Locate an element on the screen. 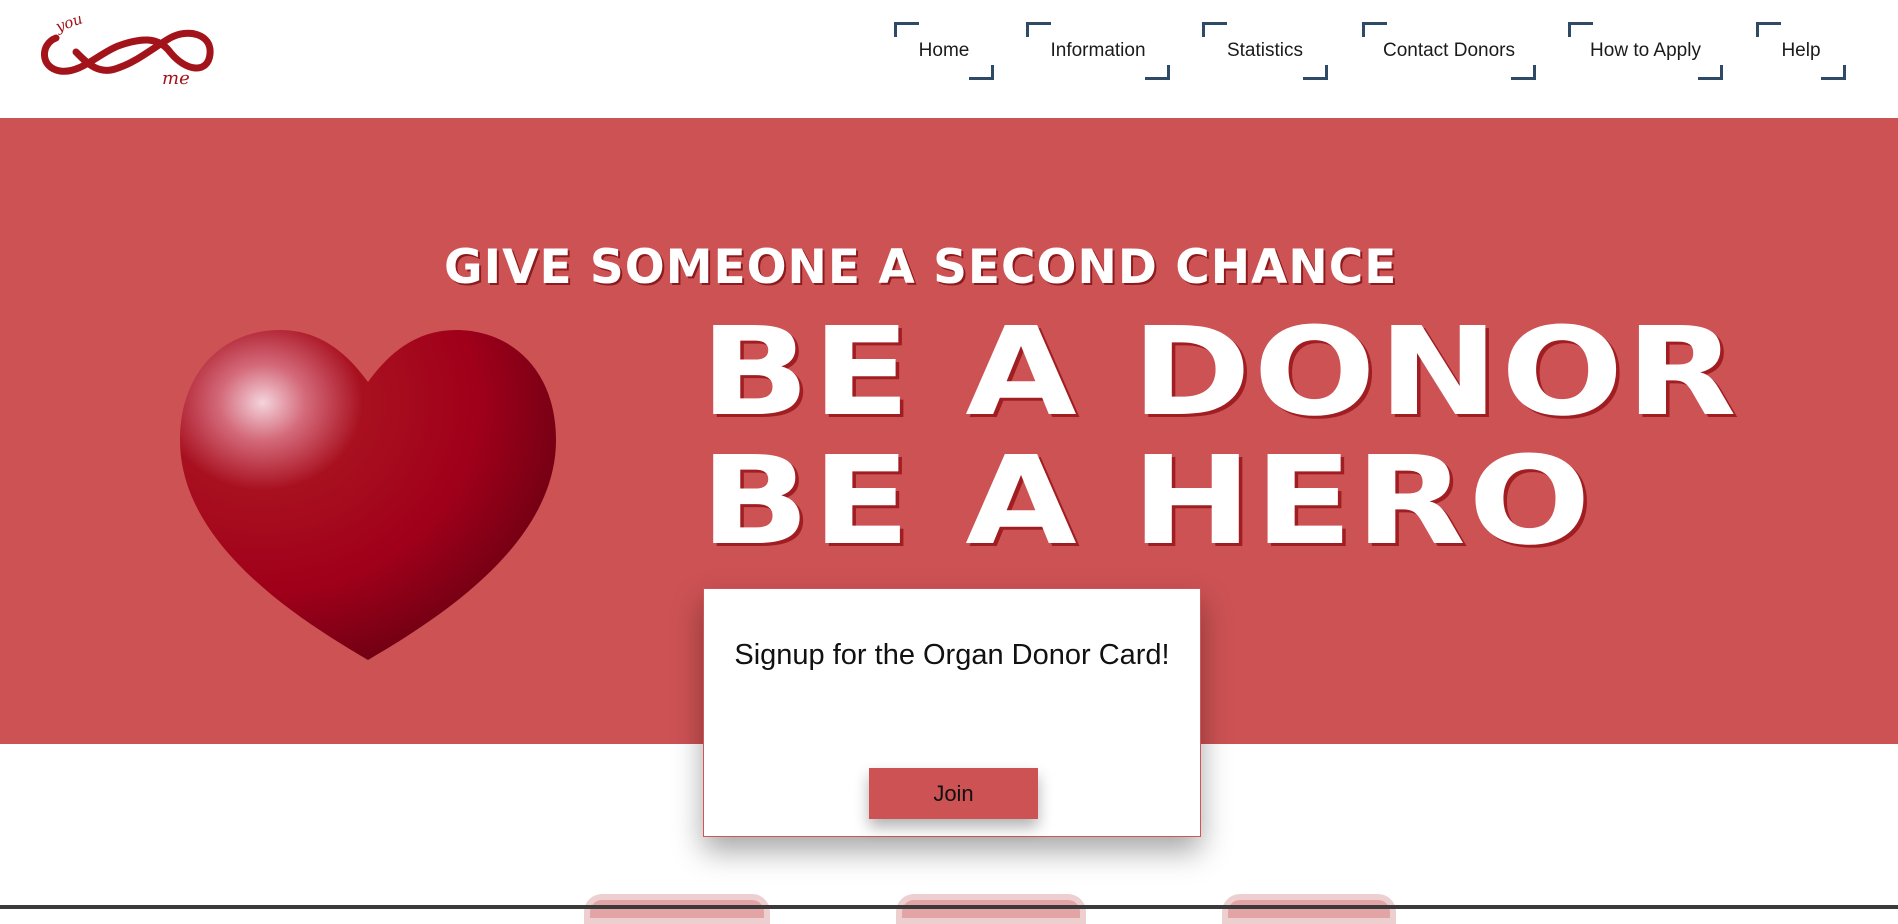 Image resolution: width=1898 pixels, height=924 pixels. nav-statistics: Statistics is located at coordinates (1265, 51).